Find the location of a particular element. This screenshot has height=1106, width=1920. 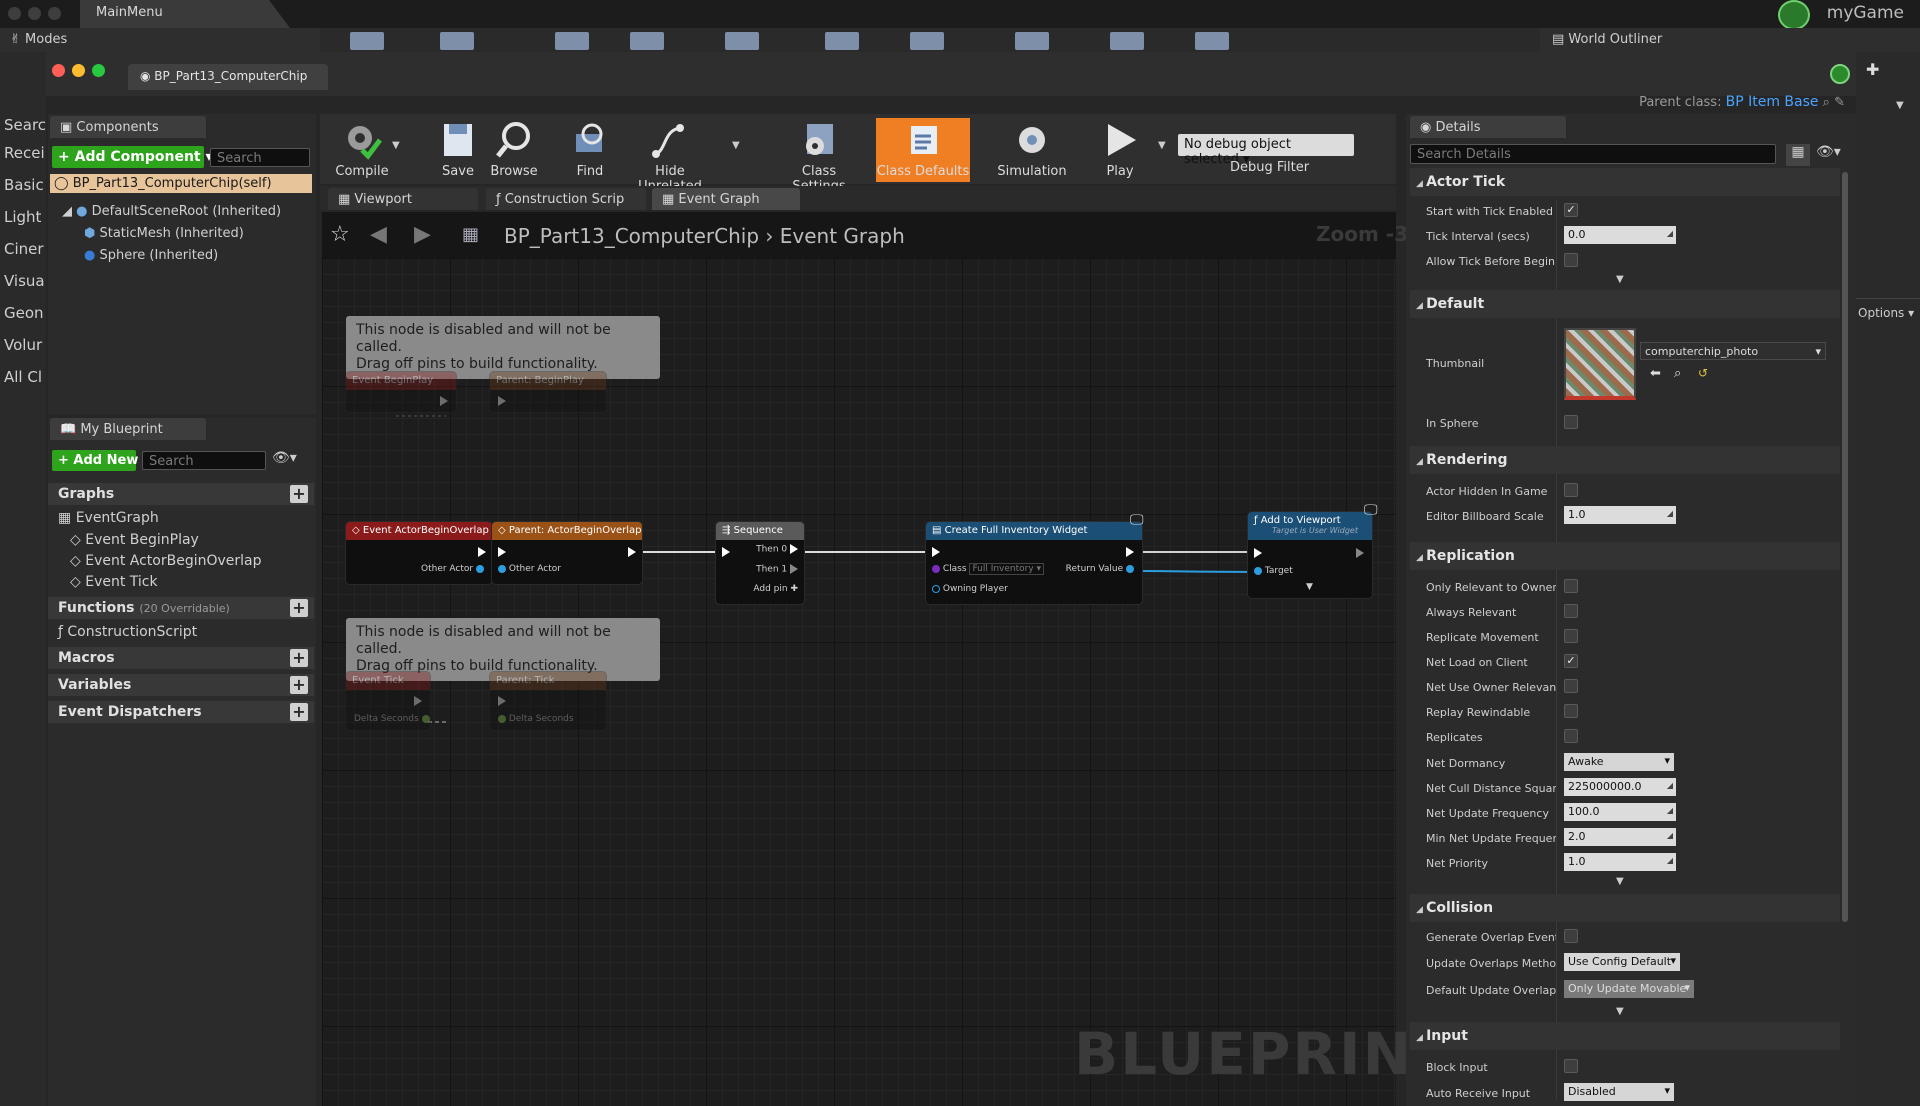

graphs-section: Graphs is located at coordinates (181, 494).